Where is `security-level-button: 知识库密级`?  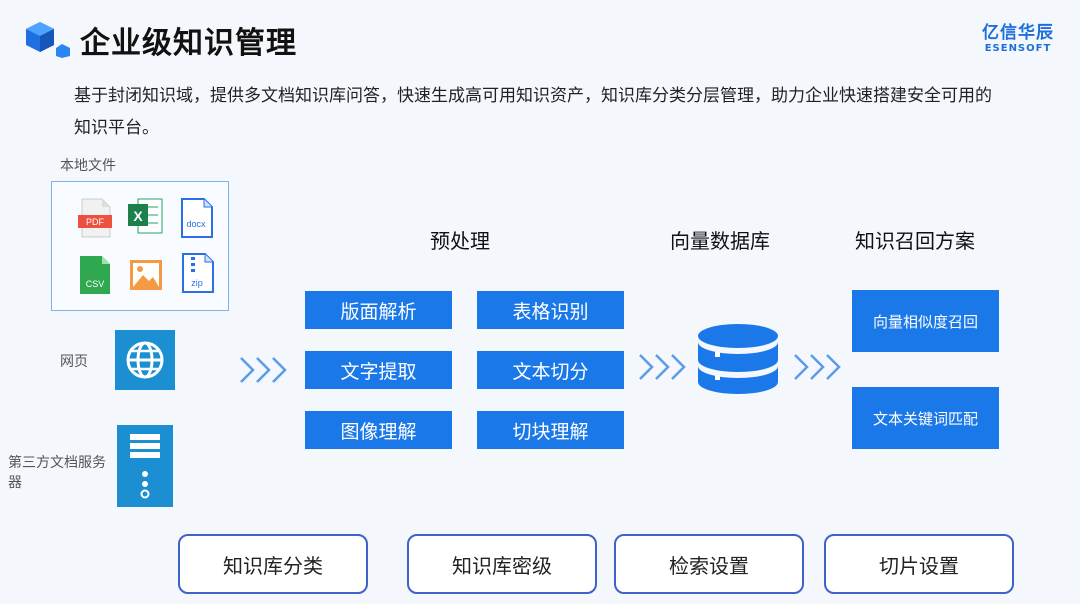
security-level-button: 知识库密级 is located at coordinates (502, 564).